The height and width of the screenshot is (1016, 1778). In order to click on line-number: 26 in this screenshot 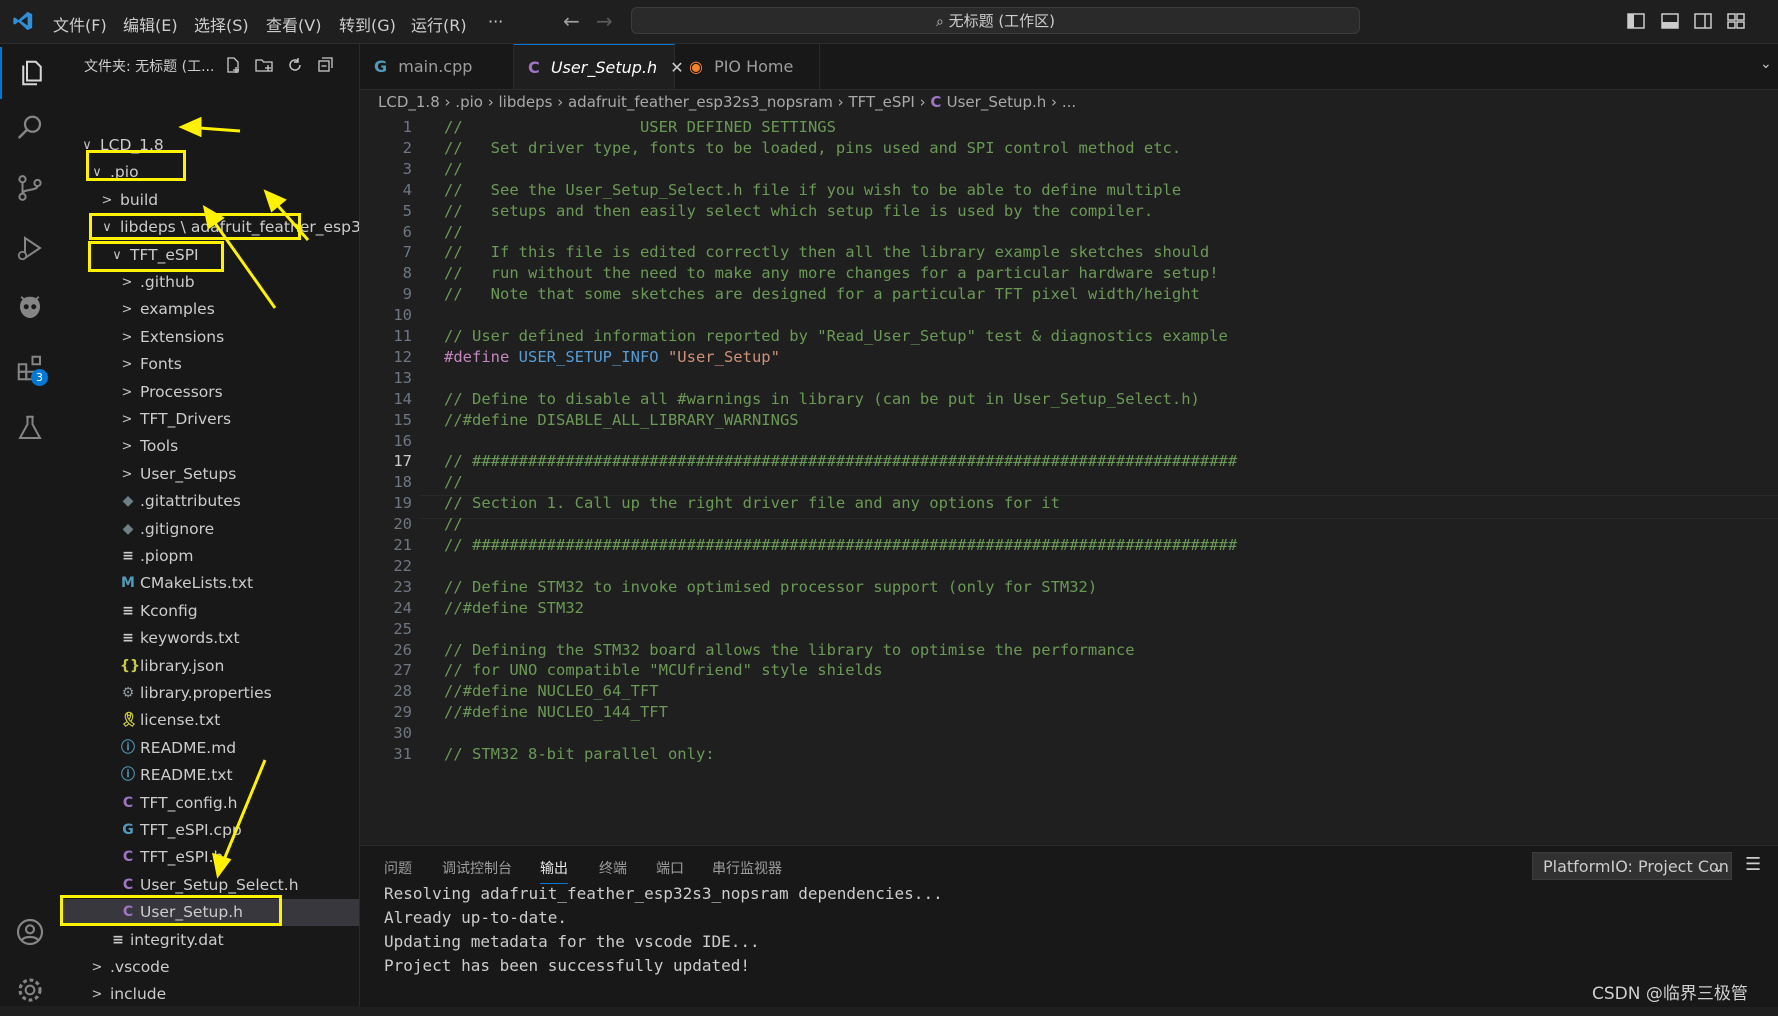, I will do `click(402, 649)`.